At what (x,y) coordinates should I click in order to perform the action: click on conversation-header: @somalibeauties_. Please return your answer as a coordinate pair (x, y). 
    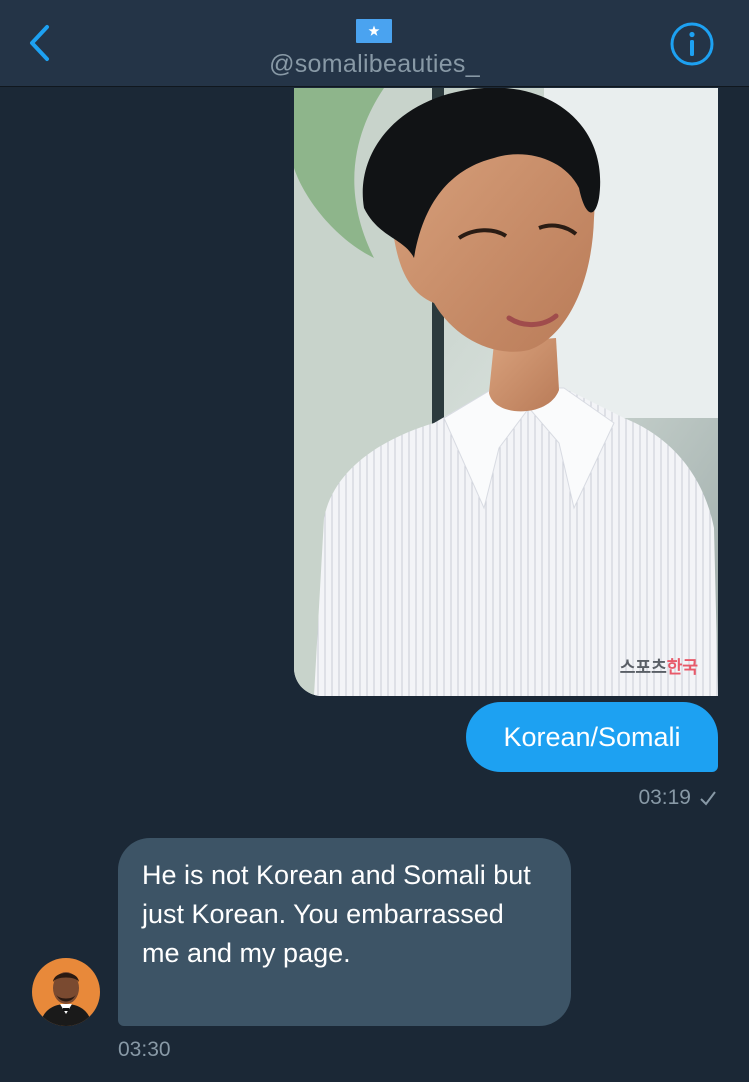
    Looking at the image, I should click on (374, 43).